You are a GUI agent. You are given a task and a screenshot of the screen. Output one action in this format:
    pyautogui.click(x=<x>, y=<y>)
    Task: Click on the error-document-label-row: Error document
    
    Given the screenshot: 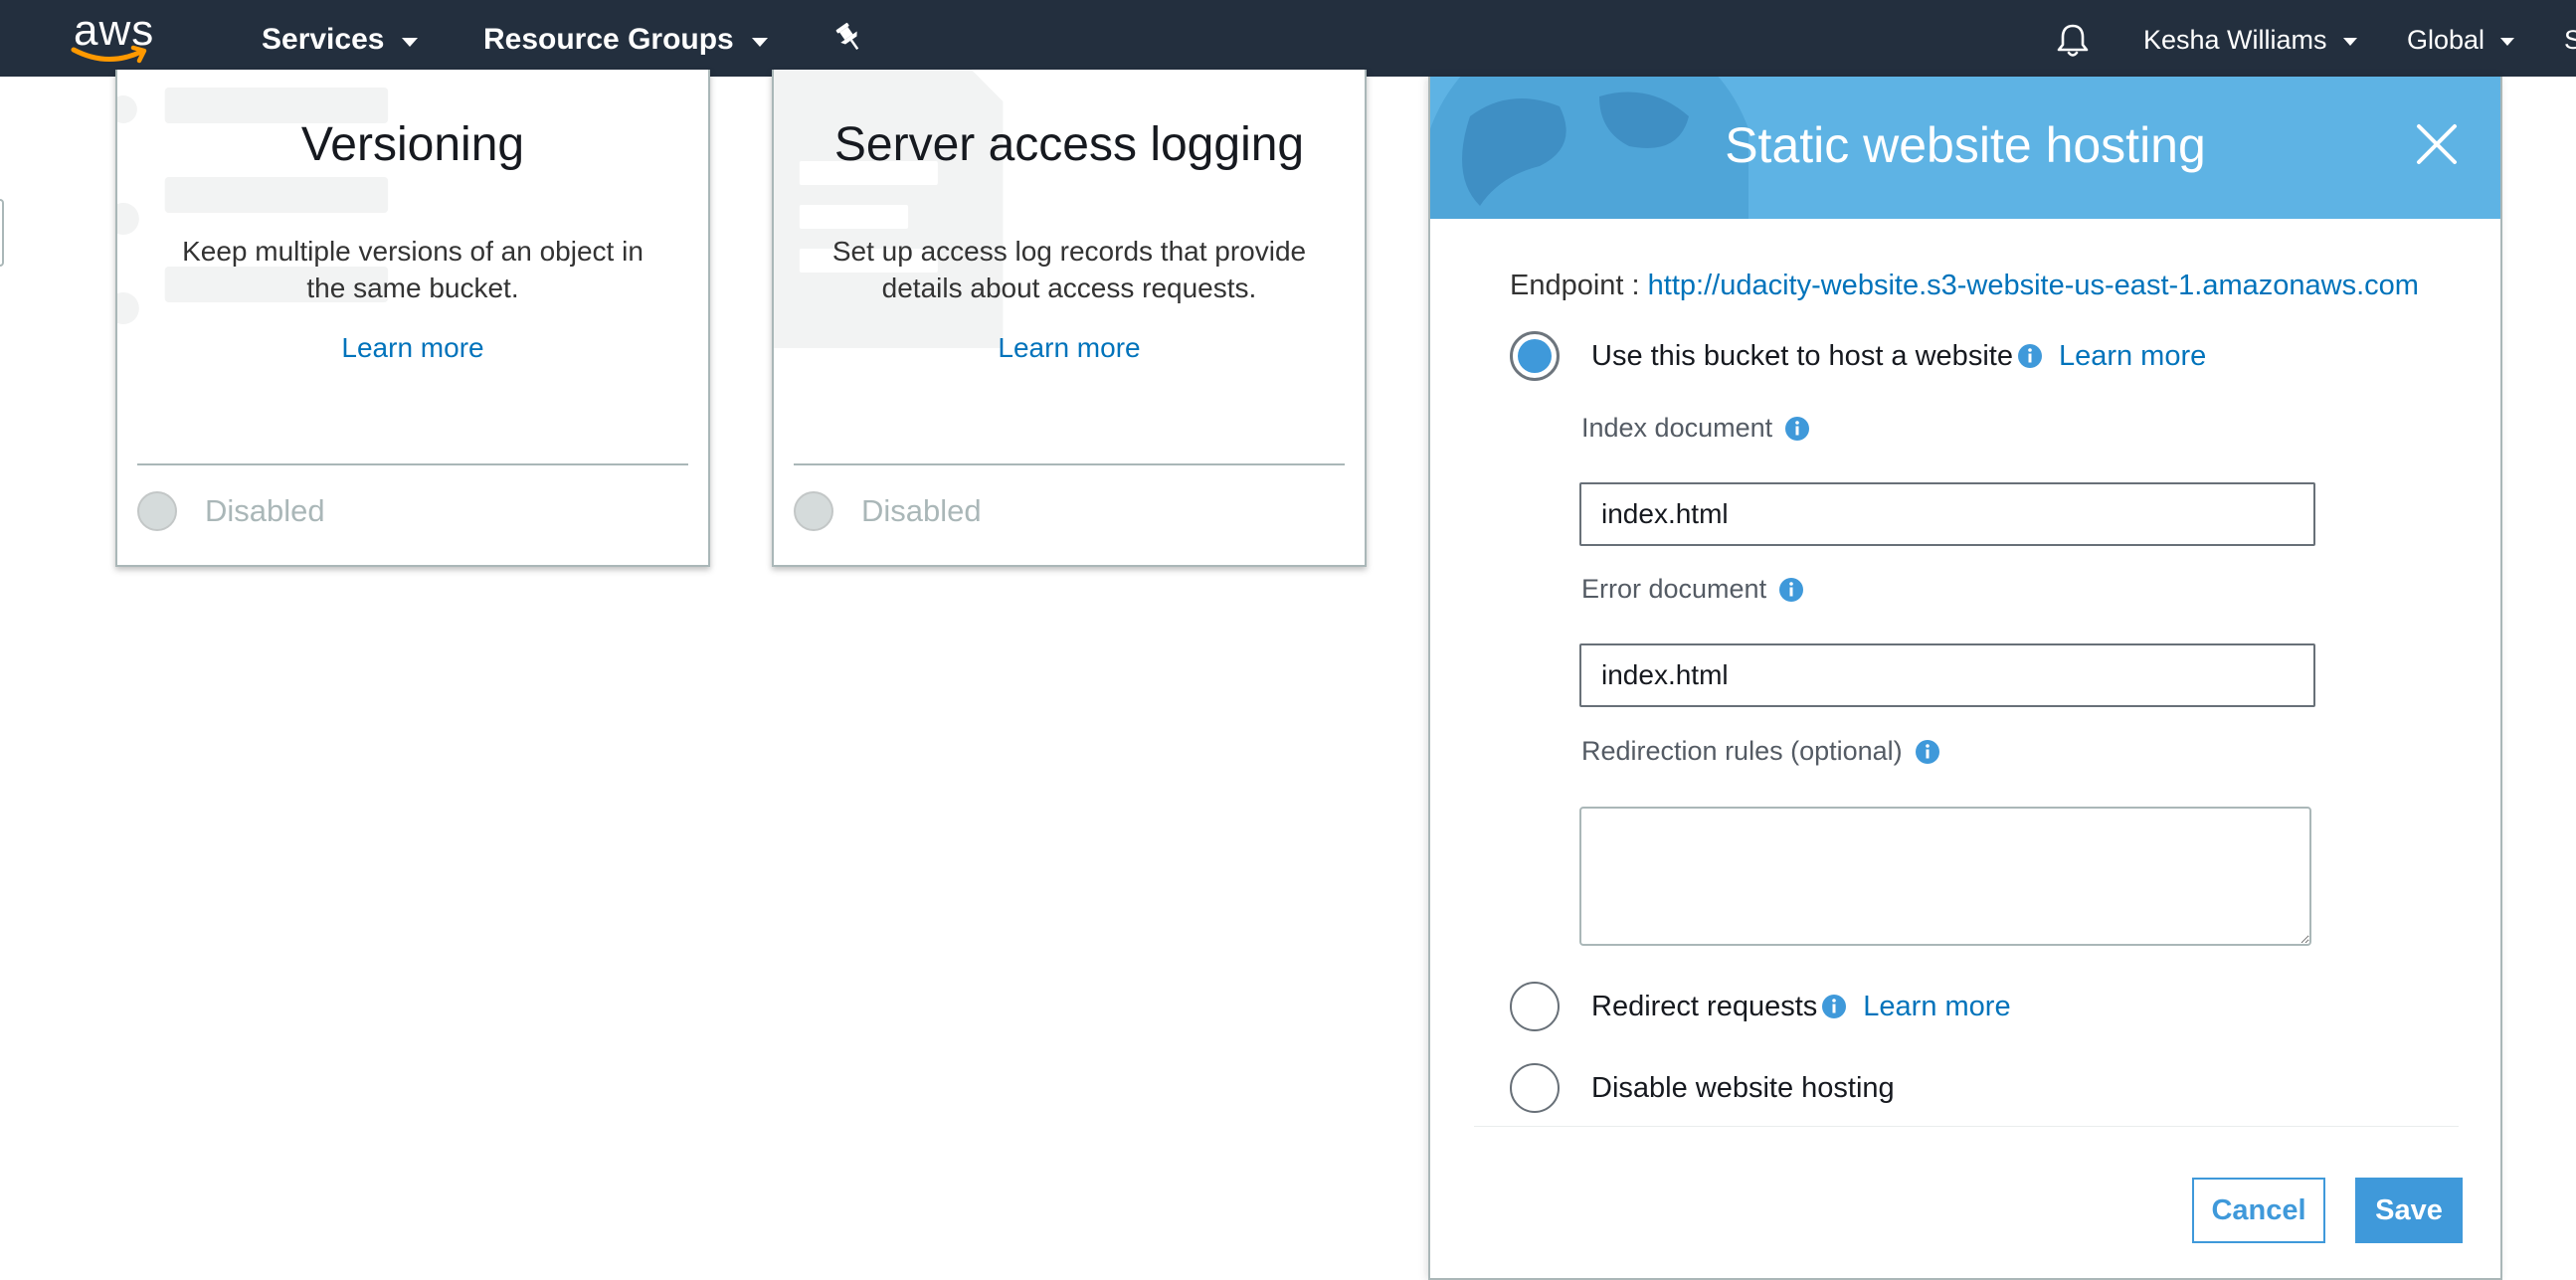 What is the action you would take?
    pyautogui.click(x=1692, y=589)
    